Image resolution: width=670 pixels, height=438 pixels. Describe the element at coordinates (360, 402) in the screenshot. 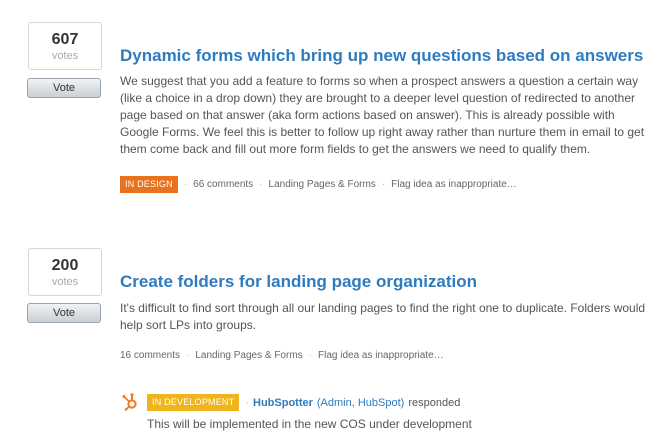

I see `responder-role: (Admin, HubSpot)` at that location.